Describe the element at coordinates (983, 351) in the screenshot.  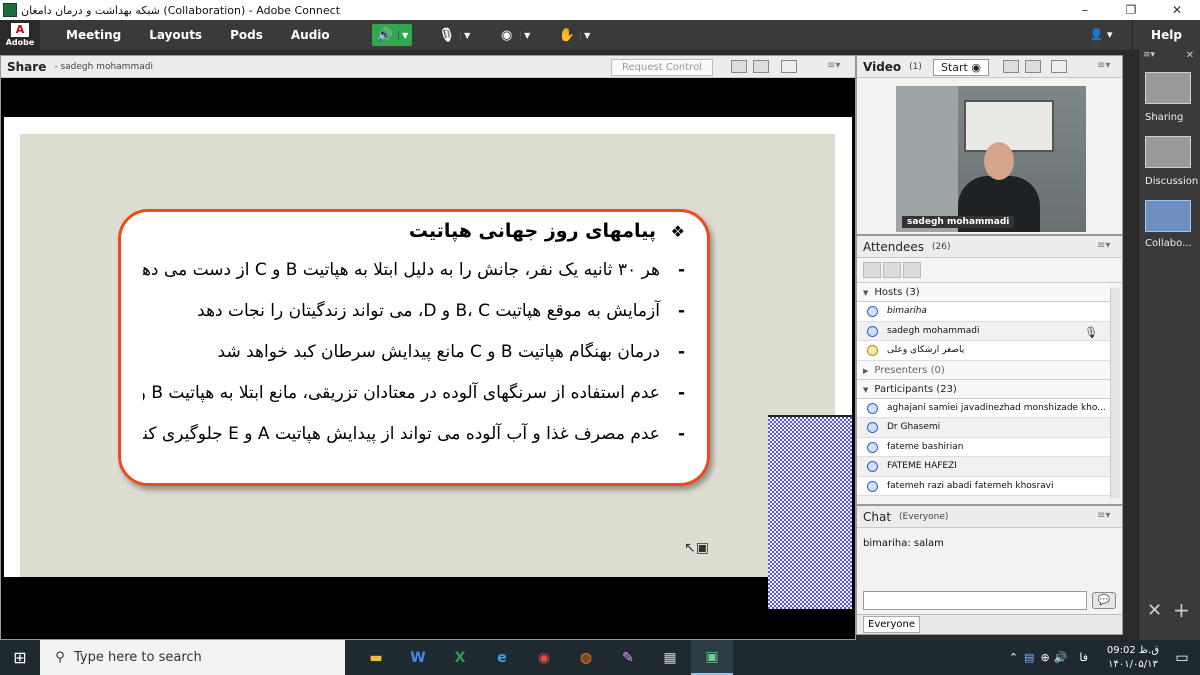
I see `list-item: ياصغر ارشكاى وعلى` at that location.